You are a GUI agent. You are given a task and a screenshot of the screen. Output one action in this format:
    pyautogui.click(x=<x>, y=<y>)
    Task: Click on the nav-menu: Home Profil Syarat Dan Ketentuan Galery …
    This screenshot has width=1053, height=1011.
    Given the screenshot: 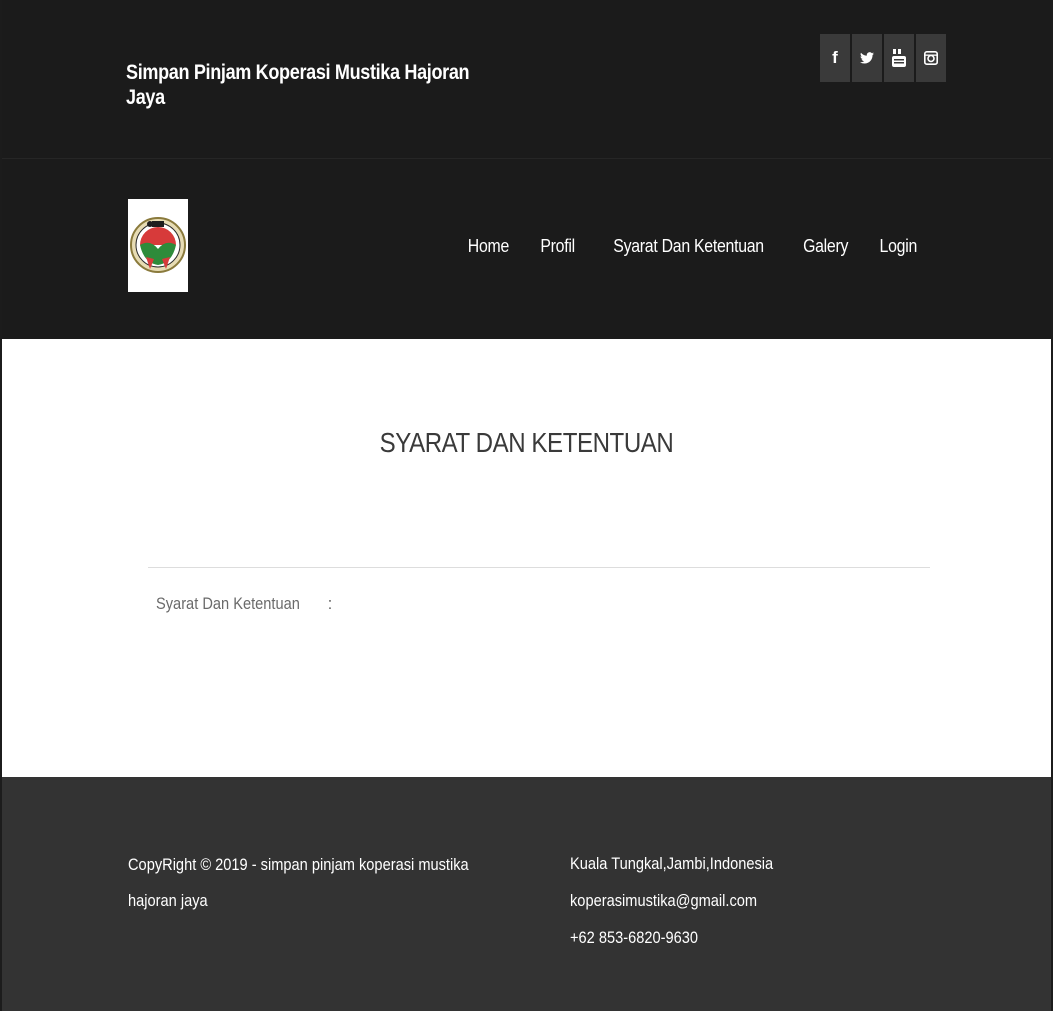 What is the action you would take?
    pyautogui.click(x=692, y=246)
    